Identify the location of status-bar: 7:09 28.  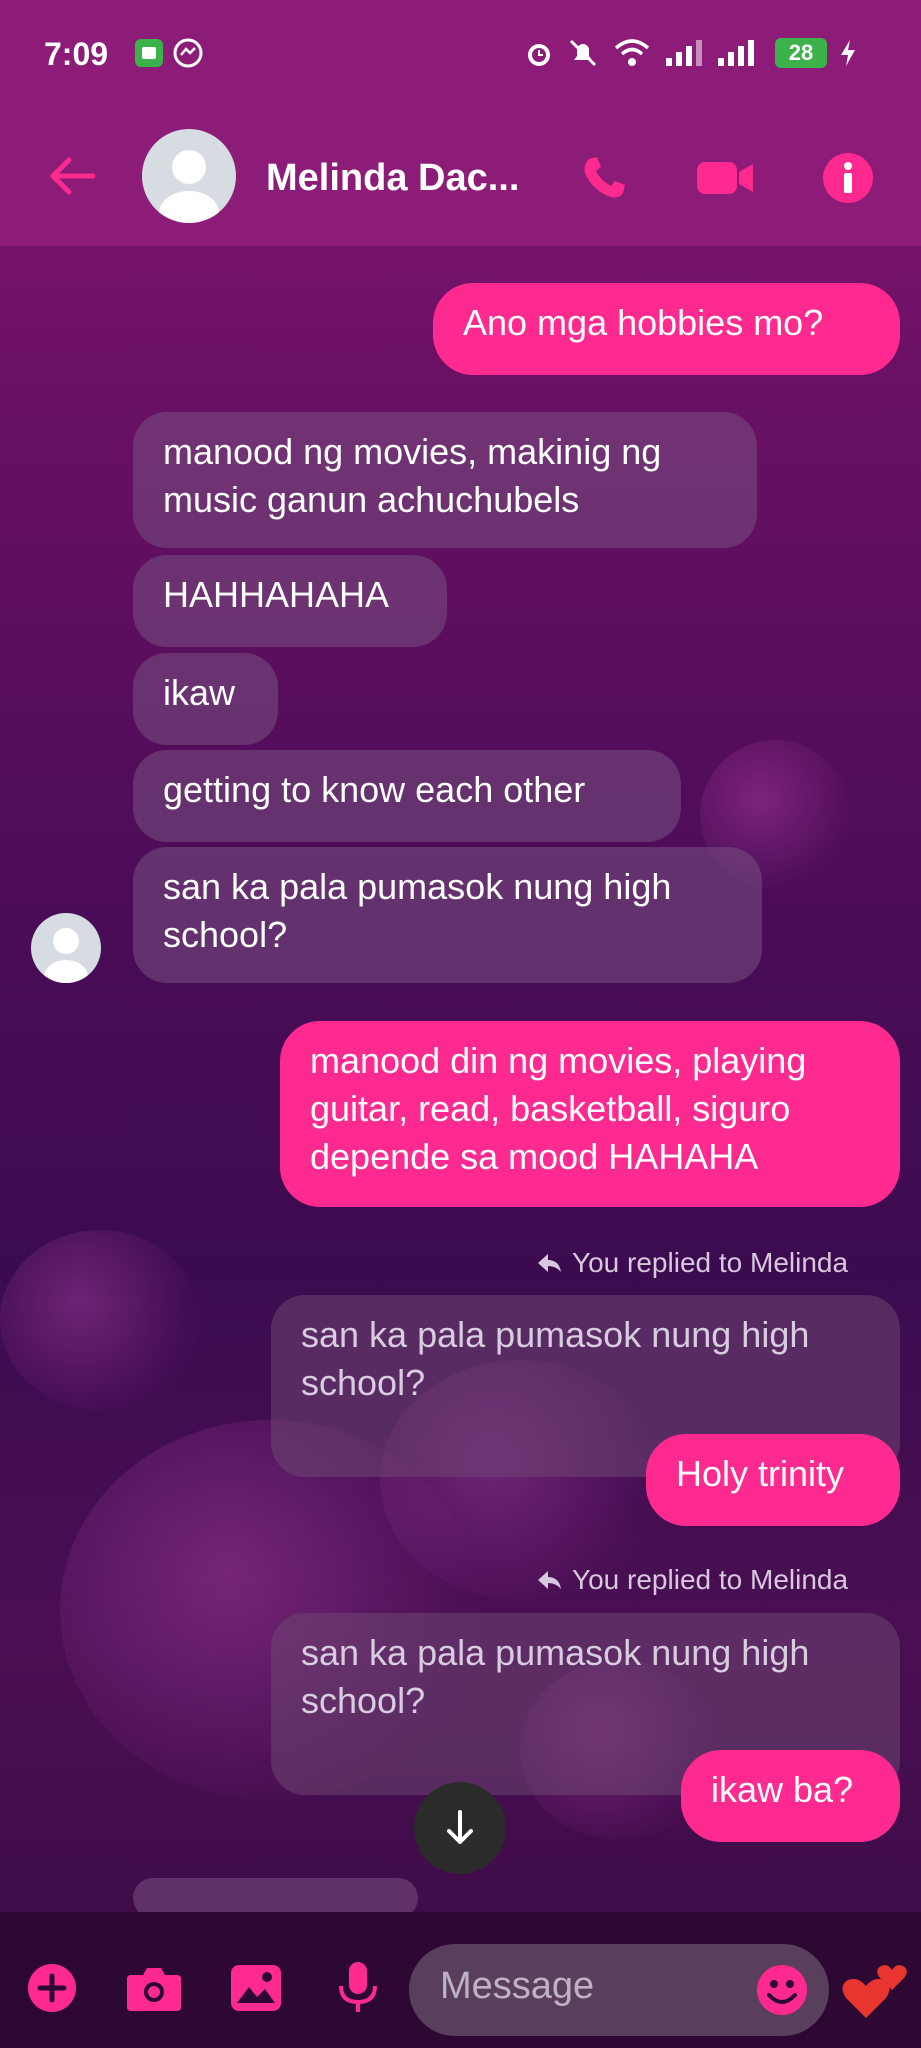
(460, 54).